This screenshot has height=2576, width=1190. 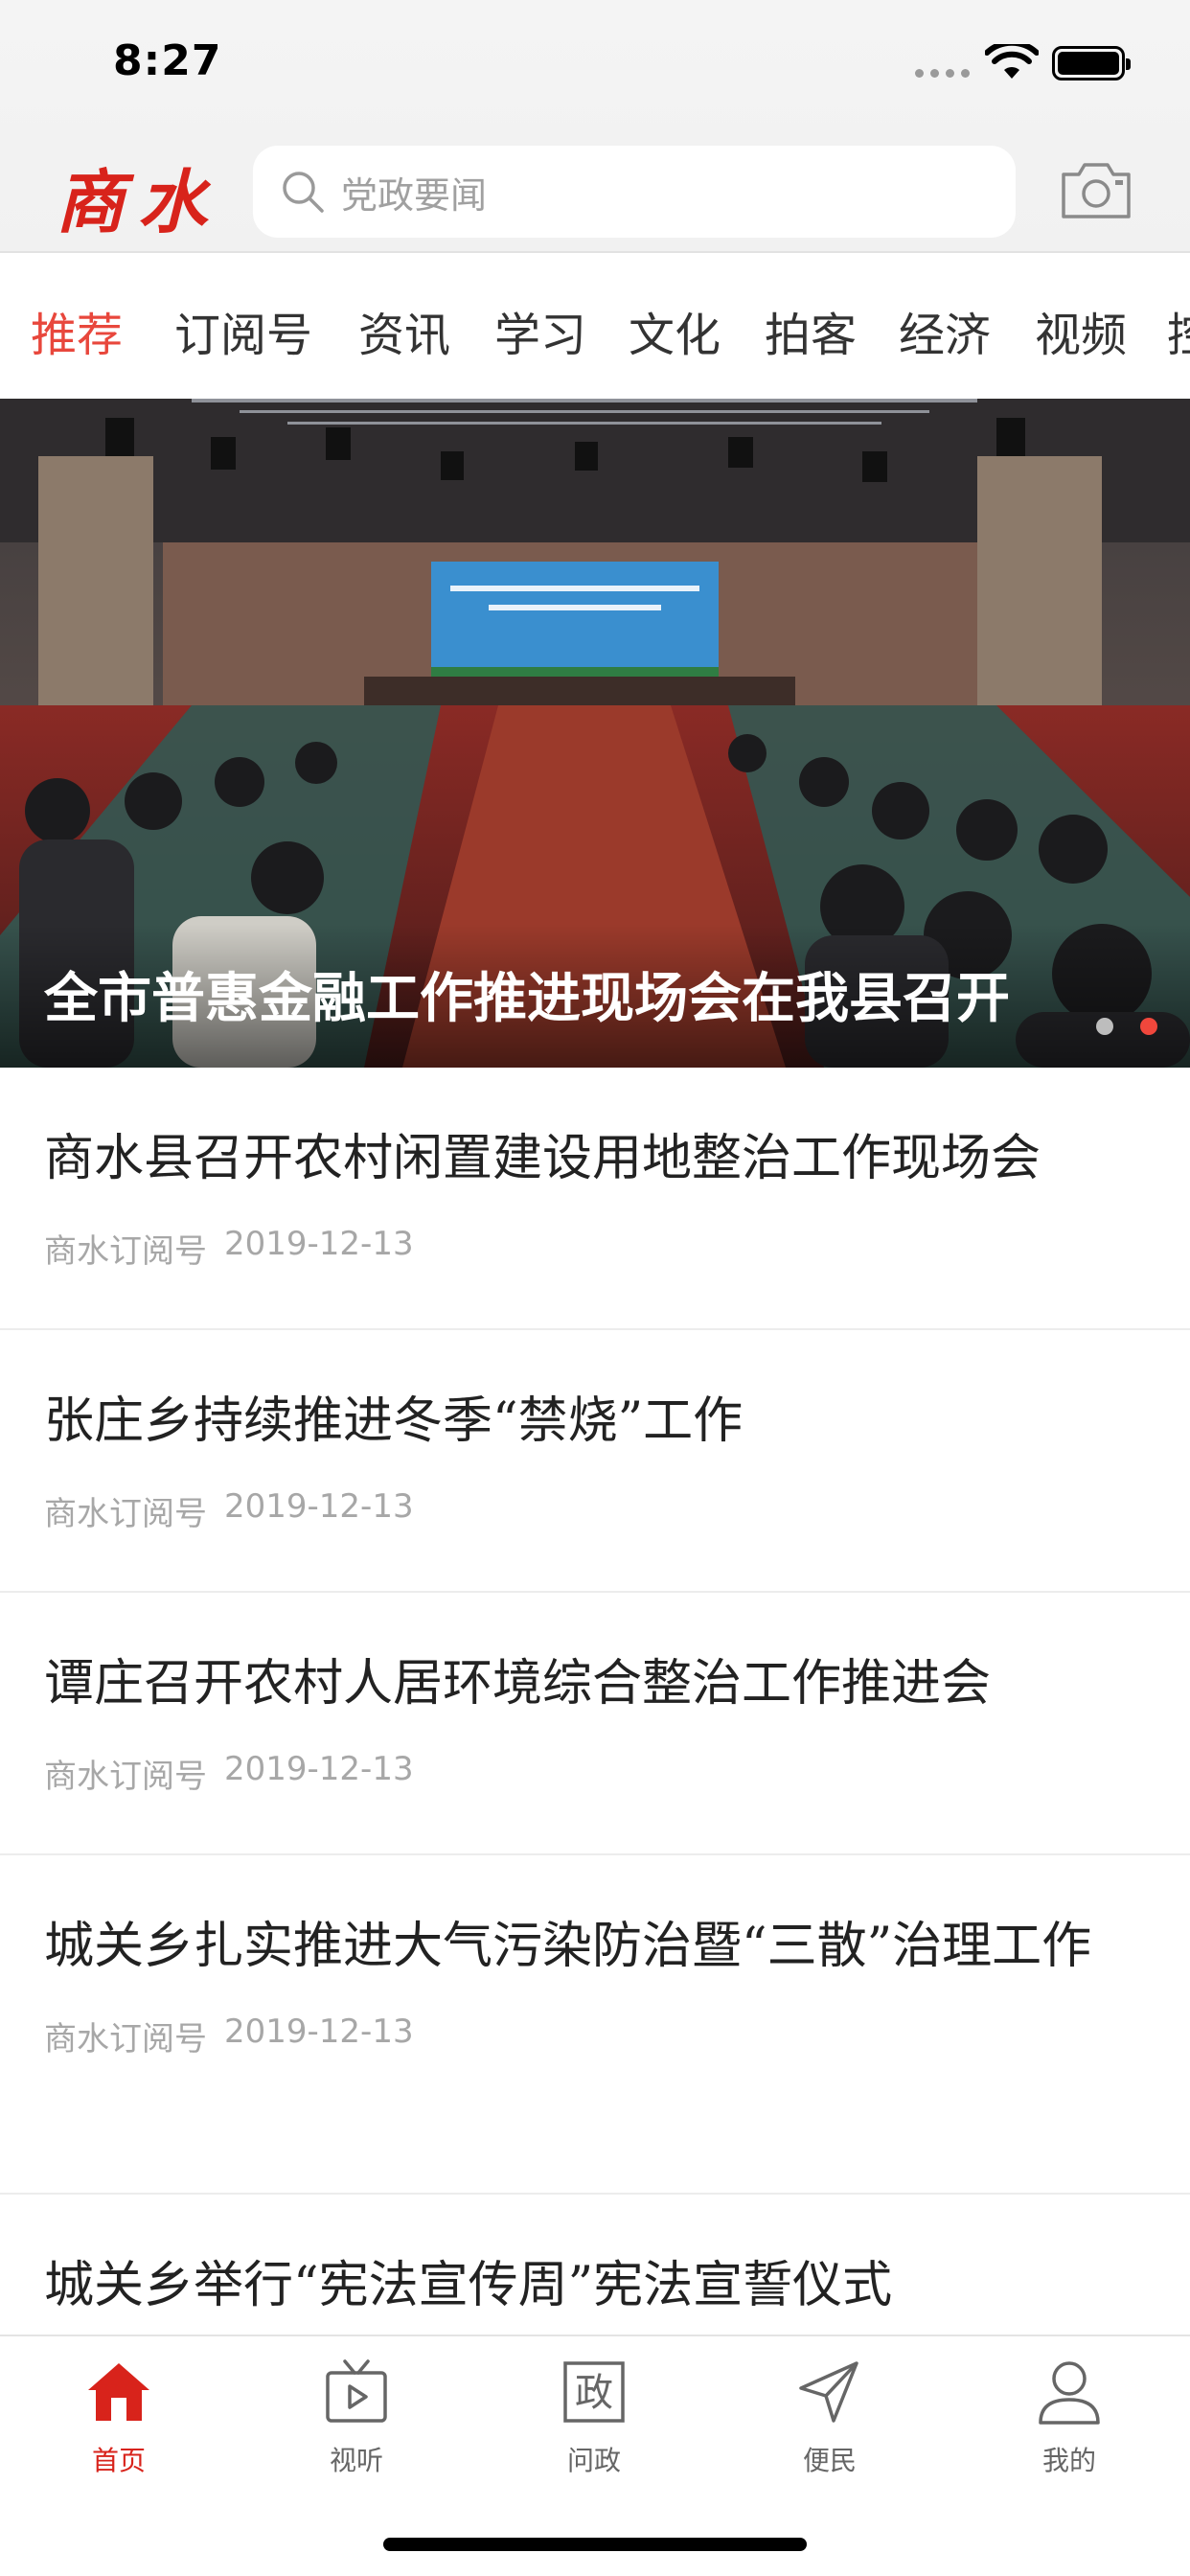 What do you see at coordinates (527, 998) in the screenshot?
I see `hero-title: 全市普惠金融工作推进现场会在我县召开` at bounding box center [527, 998].